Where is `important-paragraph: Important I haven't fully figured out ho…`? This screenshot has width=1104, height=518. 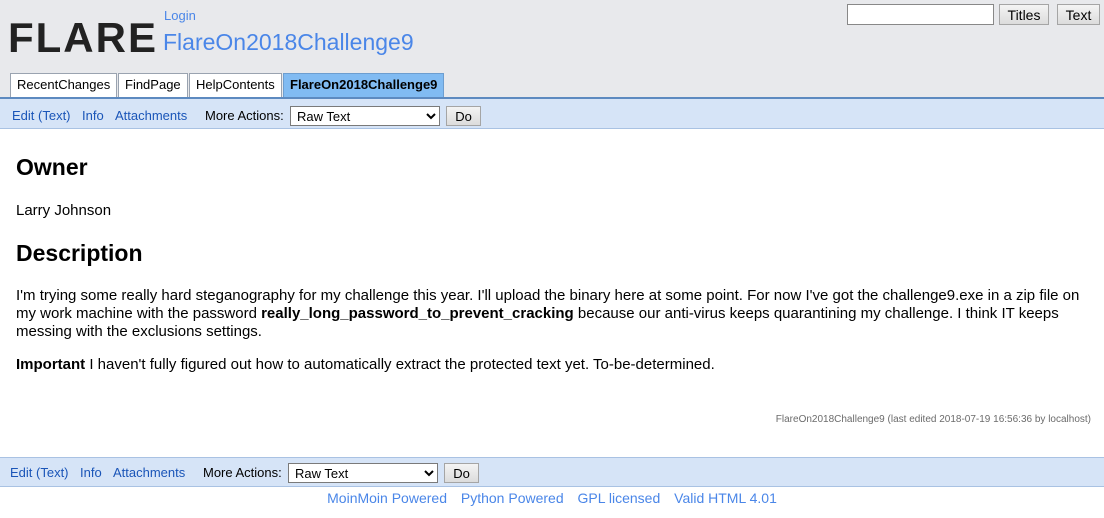
important-paragraph: Important I haven't fully figured out ho… is located at coordinates (556, 365).